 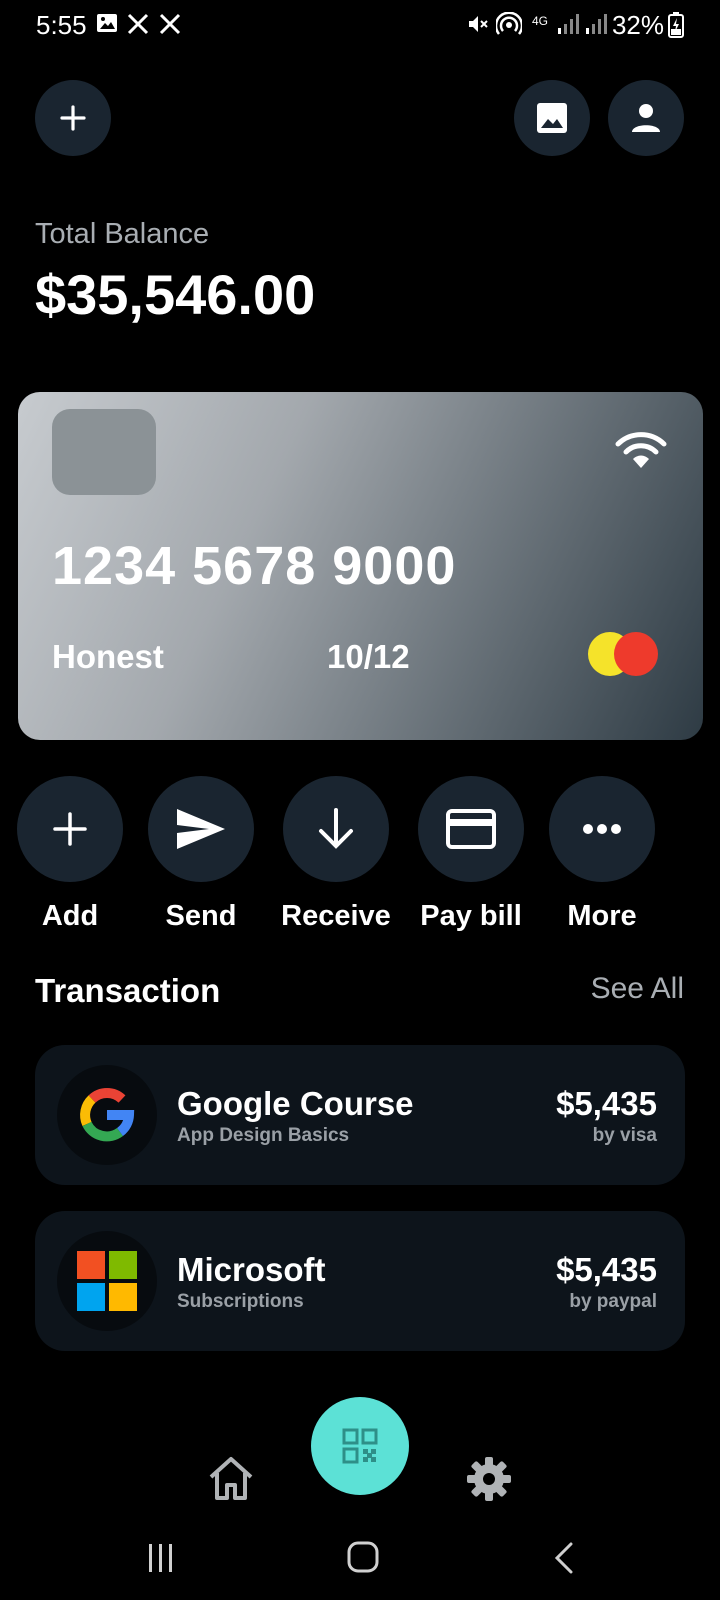 I want to click on scan-qr-button, so click(x=360, y=1446).